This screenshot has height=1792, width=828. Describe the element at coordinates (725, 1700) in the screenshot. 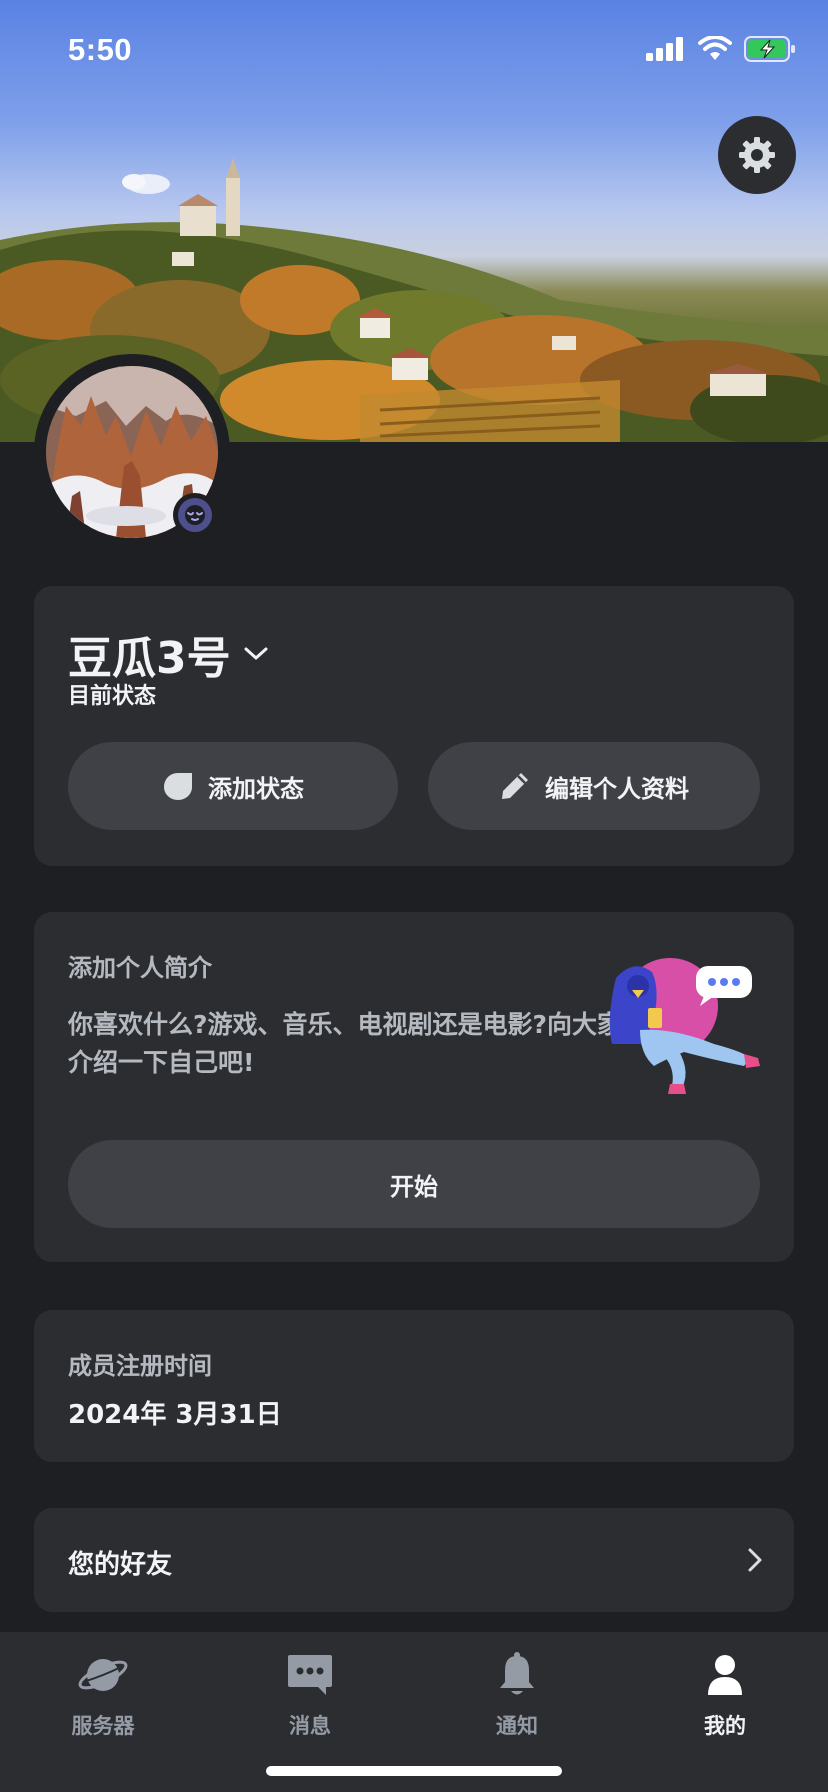

I see `nav-tab-profile: 我的` at that location.